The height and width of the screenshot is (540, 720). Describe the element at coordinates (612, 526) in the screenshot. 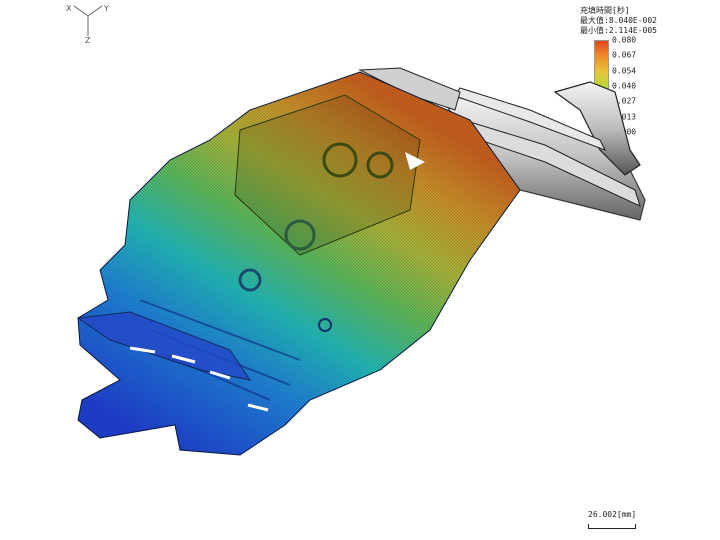

I see `scale-bar` at that location.